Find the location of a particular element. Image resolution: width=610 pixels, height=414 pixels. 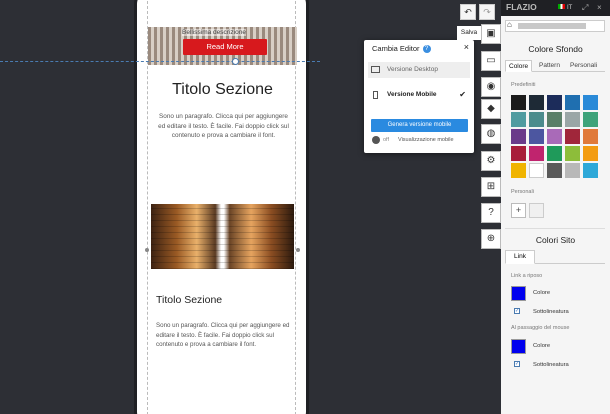

building-photo-overlay is located at coordinates (222, 236).